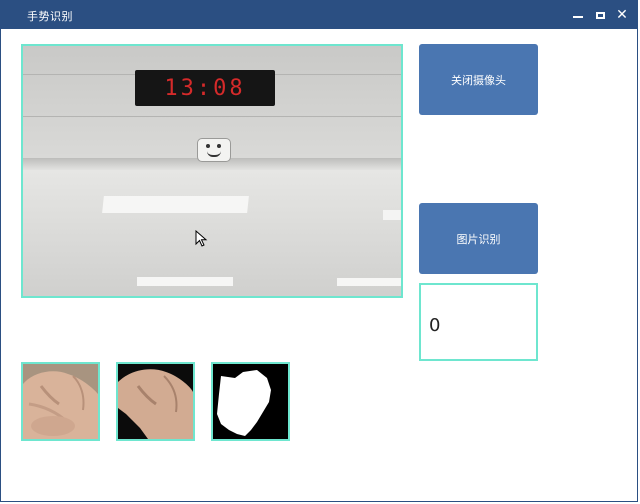 This screenshot has height=504, width=640. I want to click on thumbnail-hand-mask, so click(250, 401).